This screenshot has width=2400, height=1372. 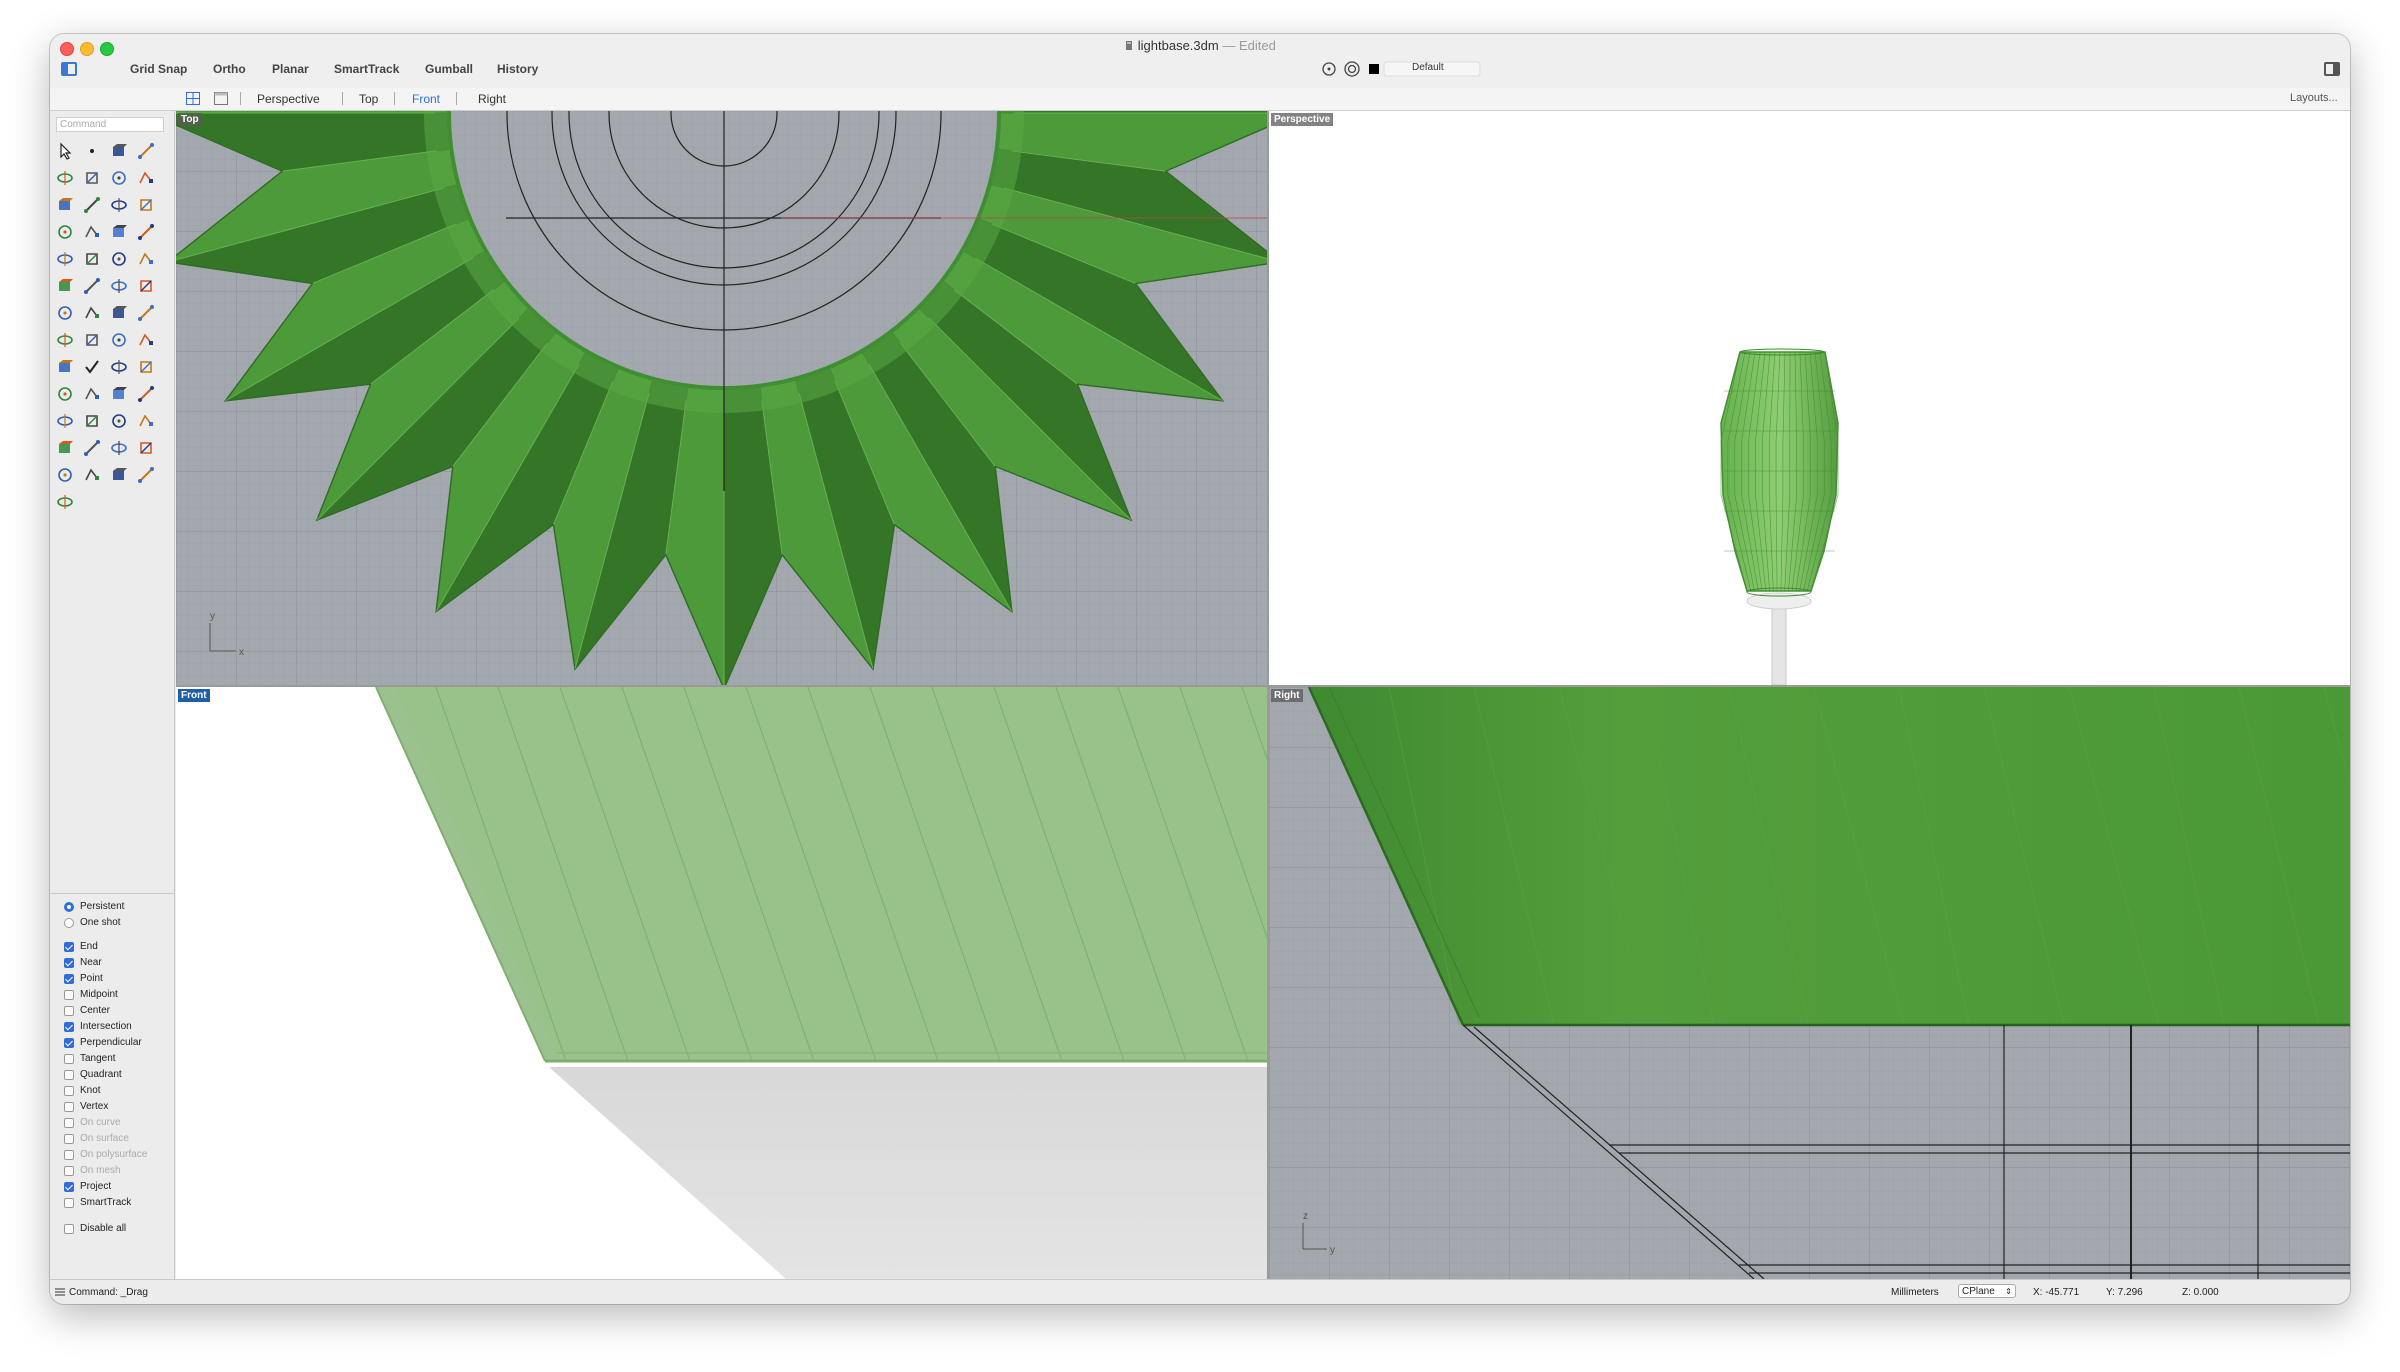 What do you see at coordinates (92, 232) in the screenshot?
I see `sphere-icon` at bounding box center [92, 232].